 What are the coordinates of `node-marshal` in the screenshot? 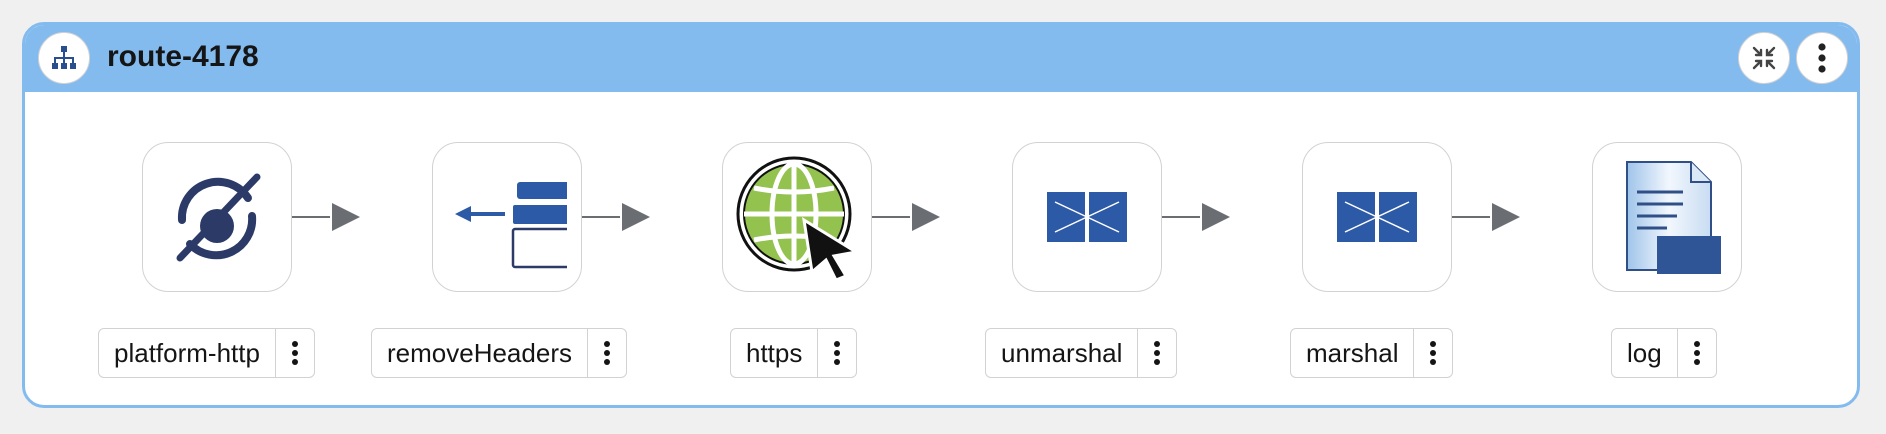 It's located at (1377, 217).